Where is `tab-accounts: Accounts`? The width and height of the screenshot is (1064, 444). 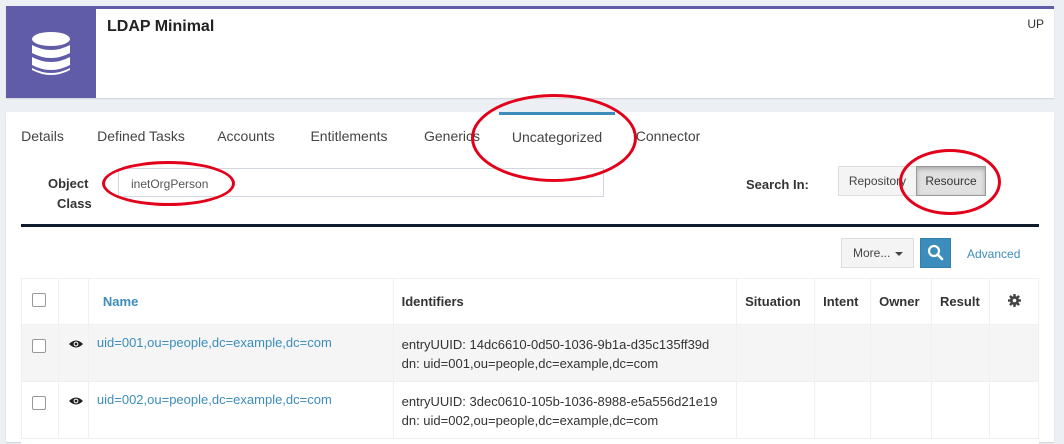
tab-accounts: Accounts is located at coordinates (246, 136).